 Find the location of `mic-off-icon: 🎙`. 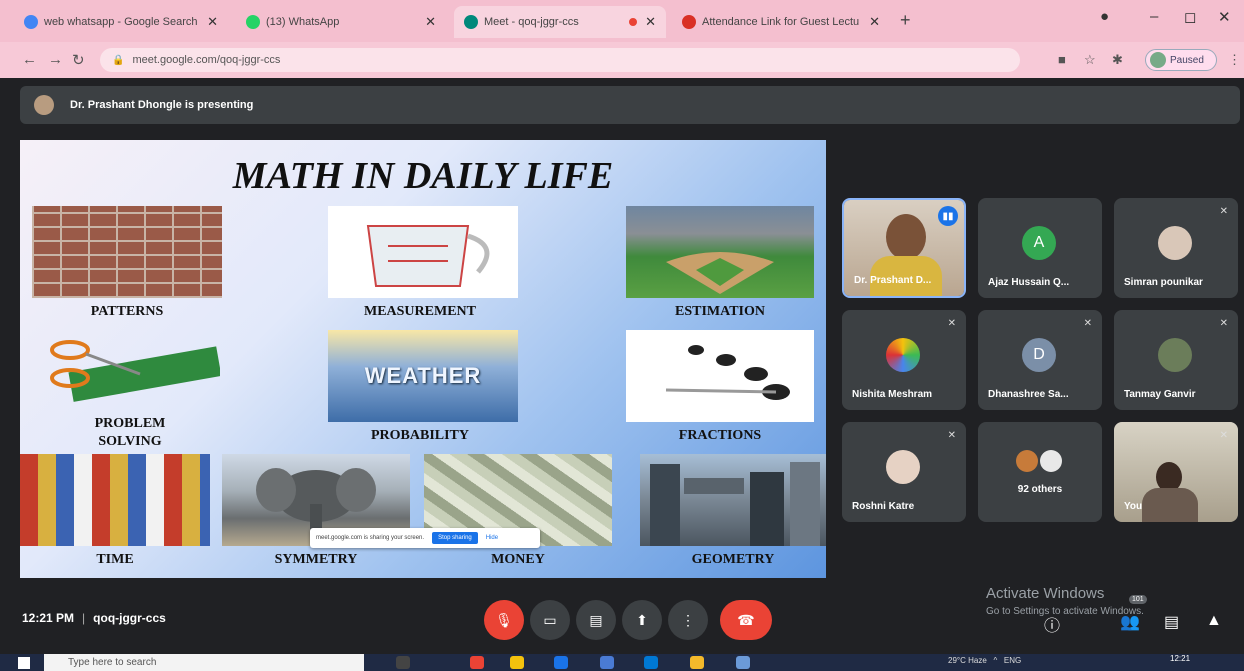

mic-off-icon: 🎙 is located at coordinates (504, 619).